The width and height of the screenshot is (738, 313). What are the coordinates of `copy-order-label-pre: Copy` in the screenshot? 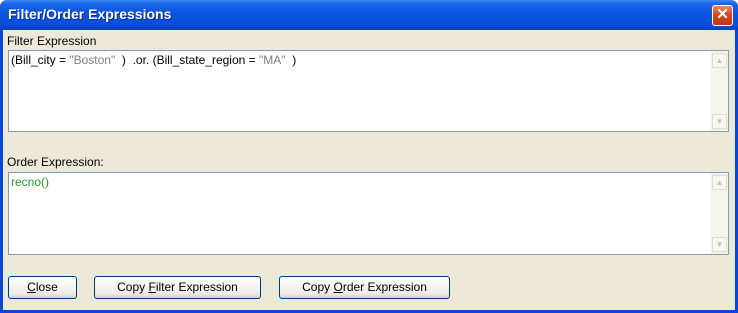 It's located at (318, 287).